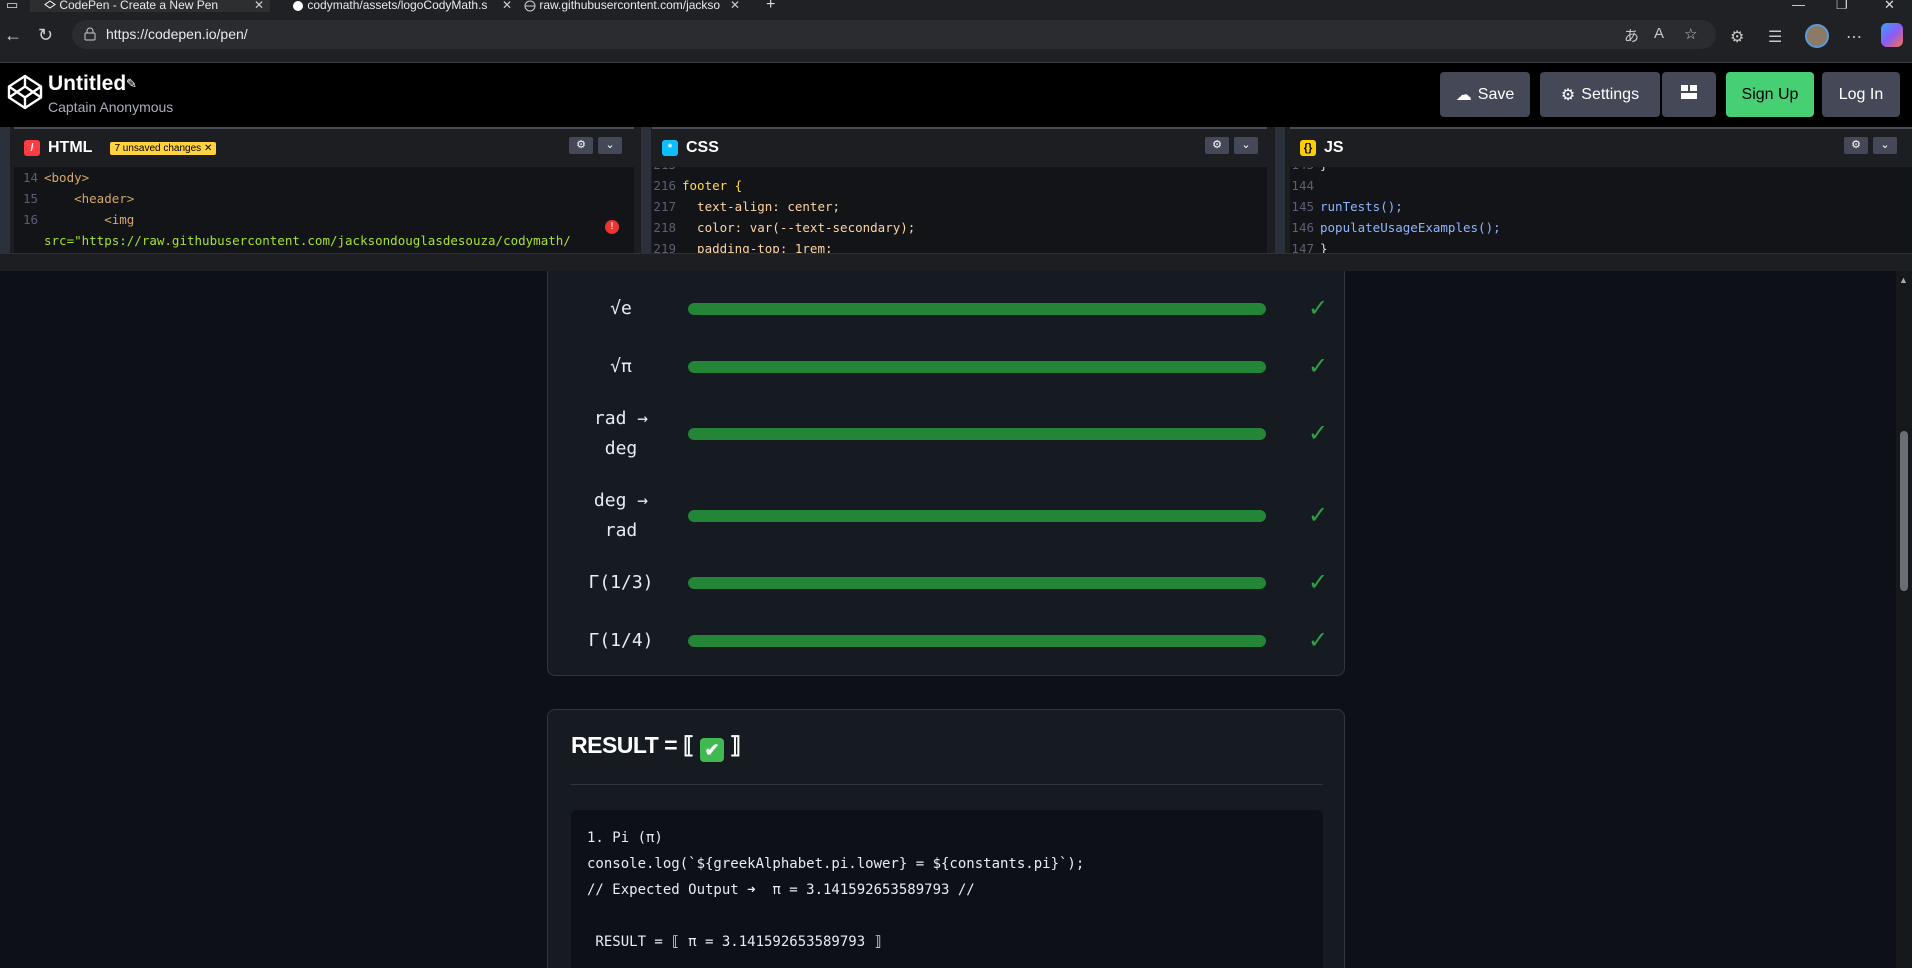 The image size is (1912, 968). What do you see at coordinates (959, 147) in the screenshot?
I see `tab-css: * CSS` at bounding box center [959, 147].